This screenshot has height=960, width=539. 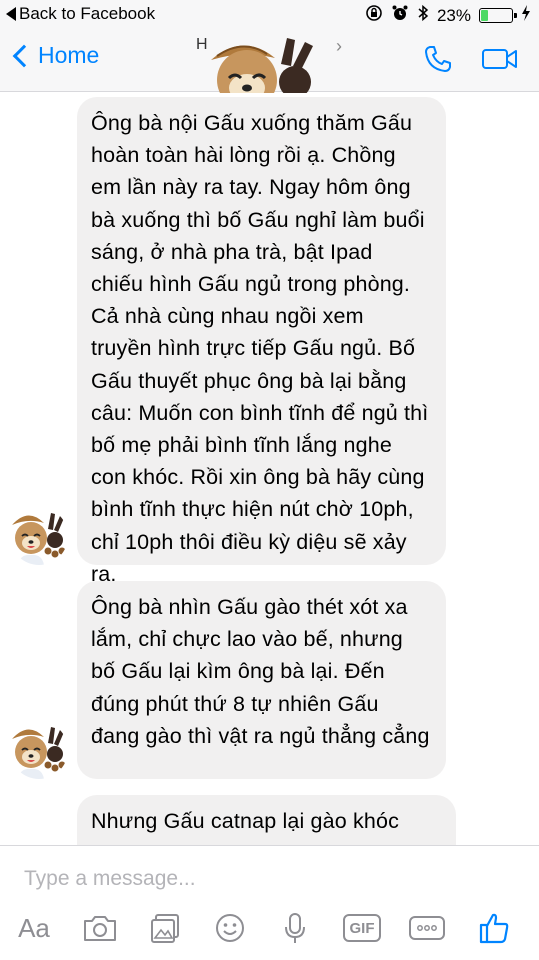 I want to click on smiley-icon, so click(x=230, y=928).